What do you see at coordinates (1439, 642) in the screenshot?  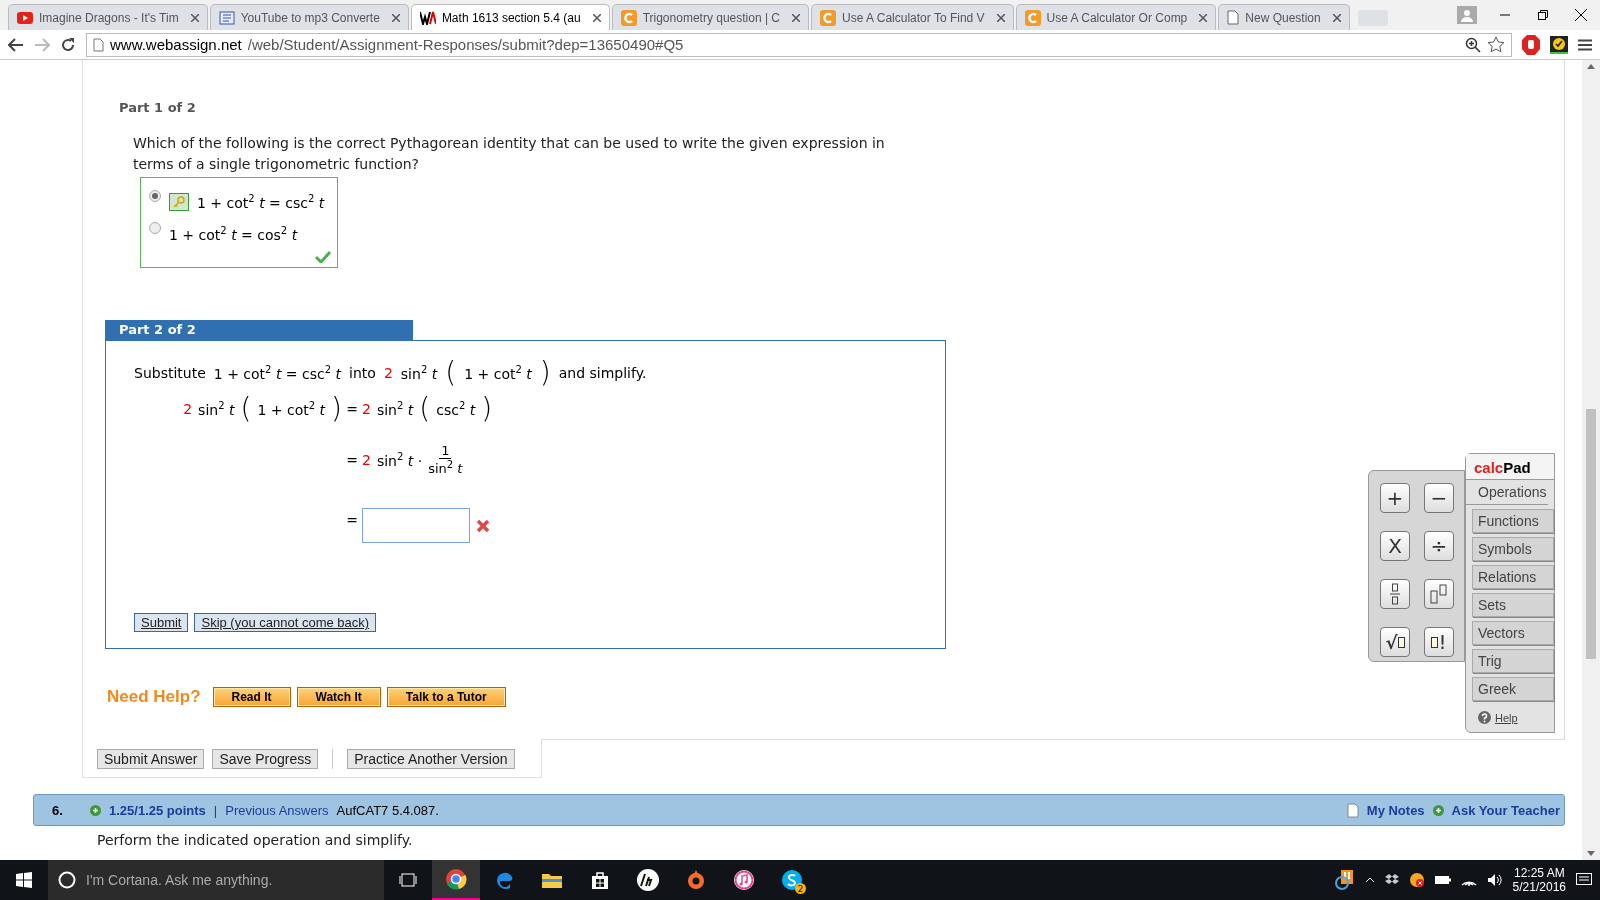 I see `calc-key: !` at bounding box center [1439, 642].